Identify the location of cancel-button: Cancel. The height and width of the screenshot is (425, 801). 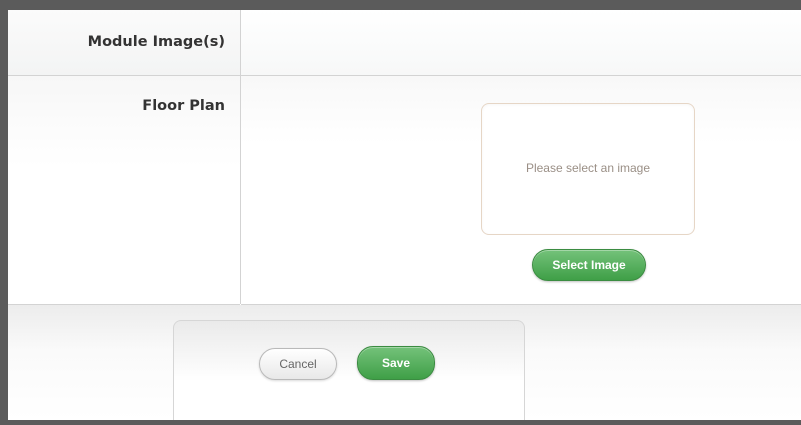
(298, 364).